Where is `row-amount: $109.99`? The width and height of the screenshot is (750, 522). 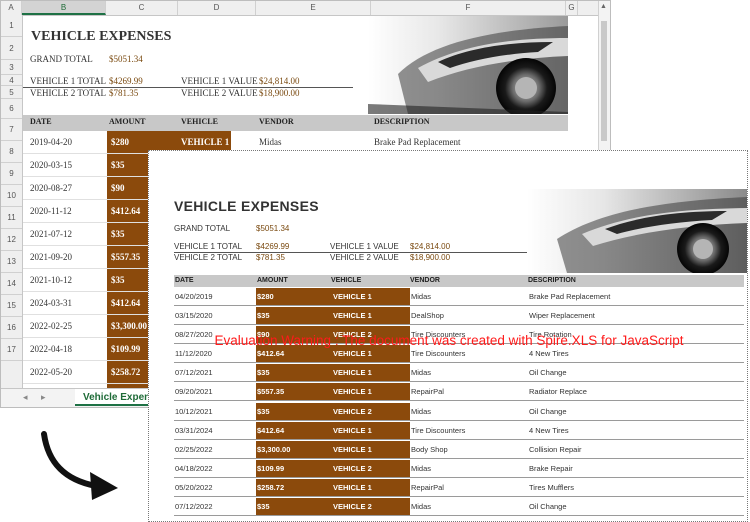
row-amount: $109.99 is located at coordinates (130, 349).